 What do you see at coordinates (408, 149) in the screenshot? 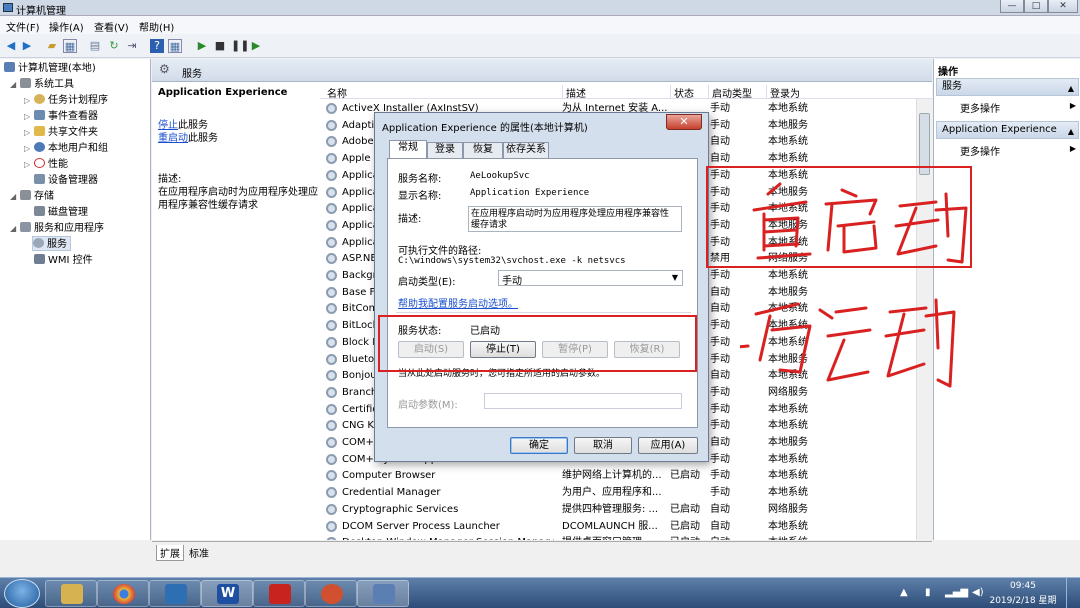
I see `tab-general: 常规` at bounding box center [408, 149].